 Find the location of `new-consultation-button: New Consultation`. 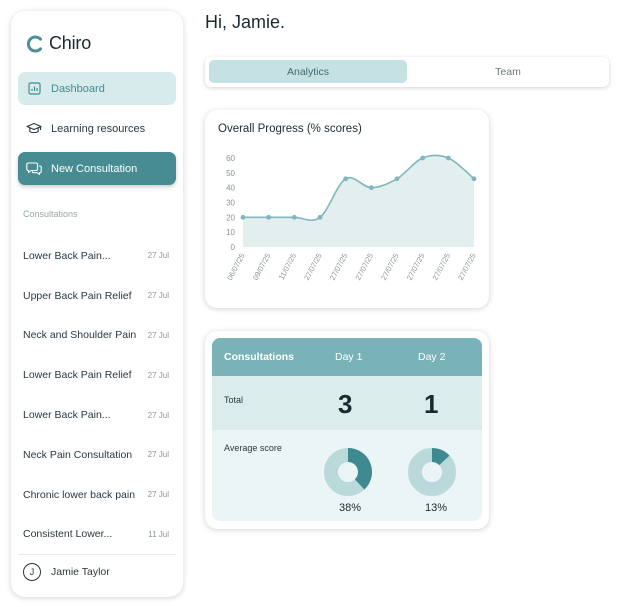

new-consultation-button: New Consultation is located at coordinates (97, 168).